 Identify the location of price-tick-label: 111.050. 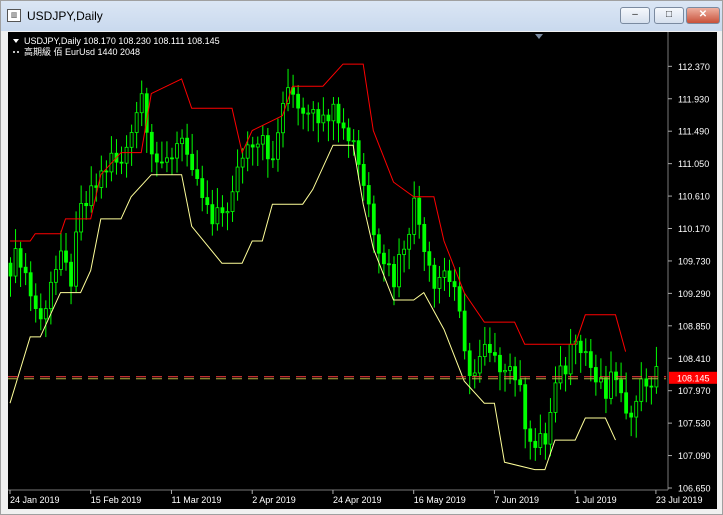
(693, 164).